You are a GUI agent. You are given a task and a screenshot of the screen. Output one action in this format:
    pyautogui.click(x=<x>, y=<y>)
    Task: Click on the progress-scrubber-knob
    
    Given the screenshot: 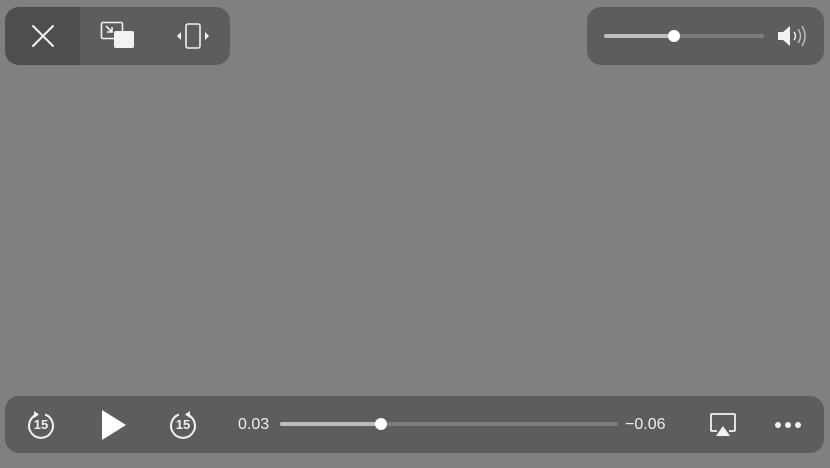 What is the action you would take?
    pyautogui.click(x=381, y=424)
    